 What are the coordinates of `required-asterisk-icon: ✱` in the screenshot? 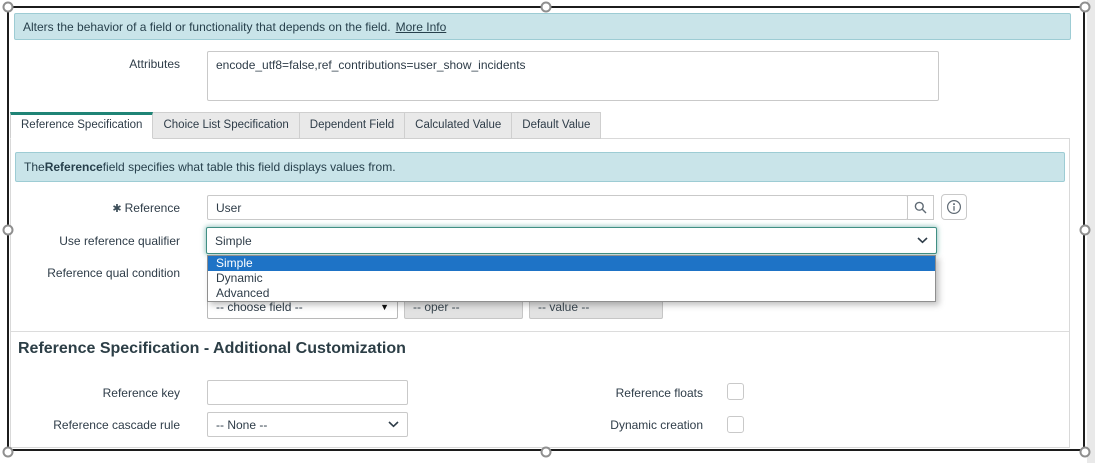 It's located at (117, 209).